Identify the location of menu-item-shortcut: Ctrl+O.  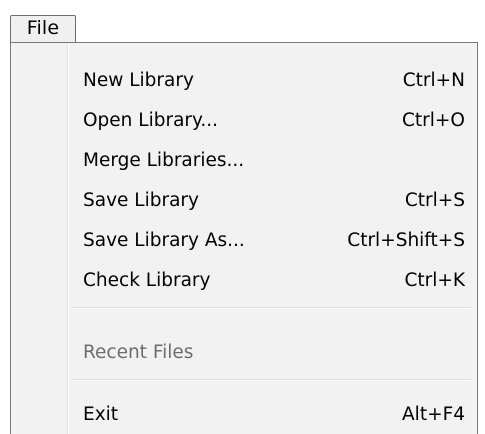
(433, 120).